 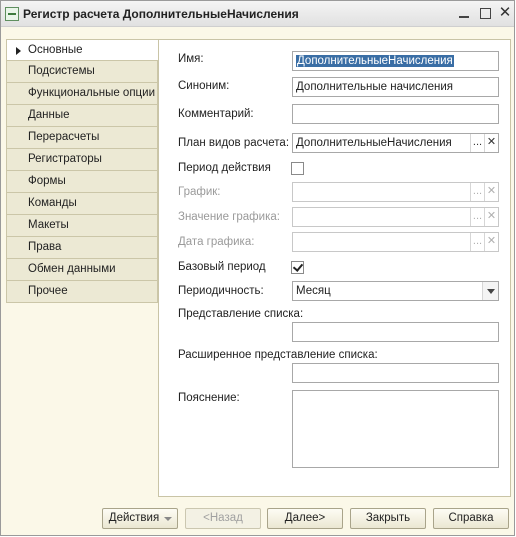 What do you see at coordinates (374, 87) in the screenshot?
I see `synonym-value: Дополнительные начисления` at bounding box center [374, 87].